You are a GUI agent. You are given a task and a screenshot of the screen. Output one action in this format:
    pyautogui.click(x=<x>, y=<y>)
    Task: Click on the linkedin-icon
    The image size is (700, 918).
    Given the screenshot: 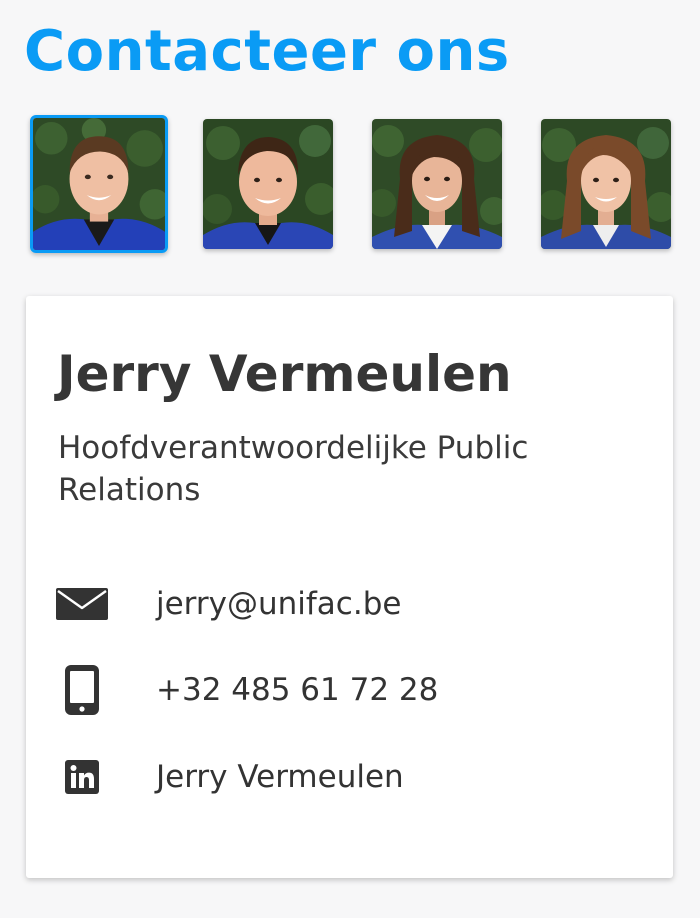 What is the action you would take?
    pyautogui.click(x=82, y=777)
    